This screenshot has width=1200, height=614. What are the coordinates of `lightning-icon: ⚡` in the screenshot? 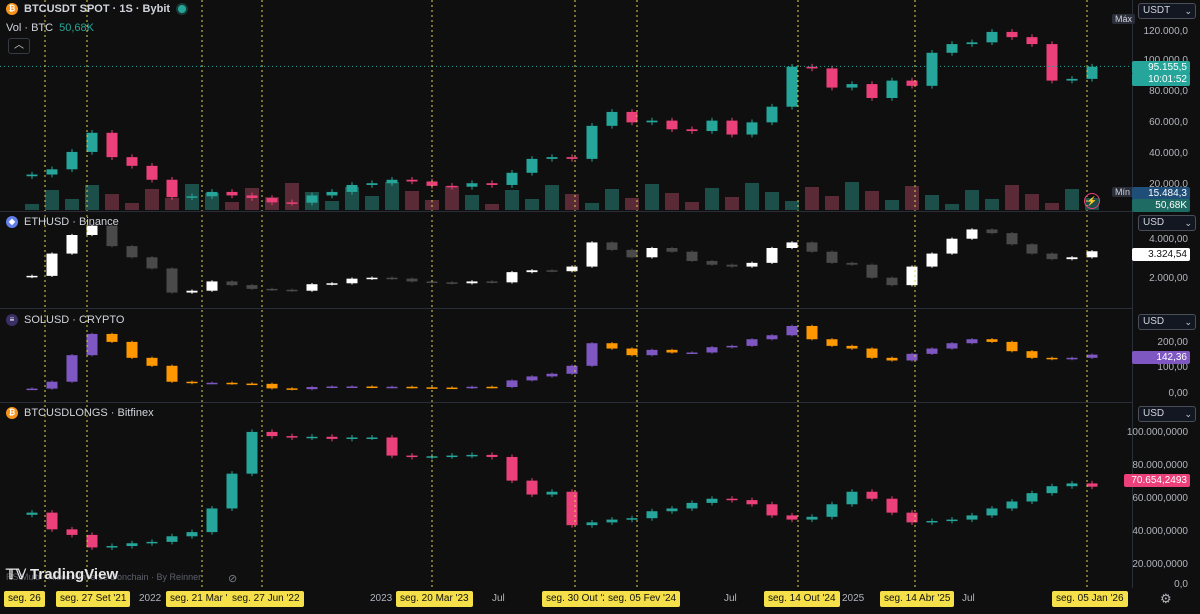 It's located at (1092, 201).